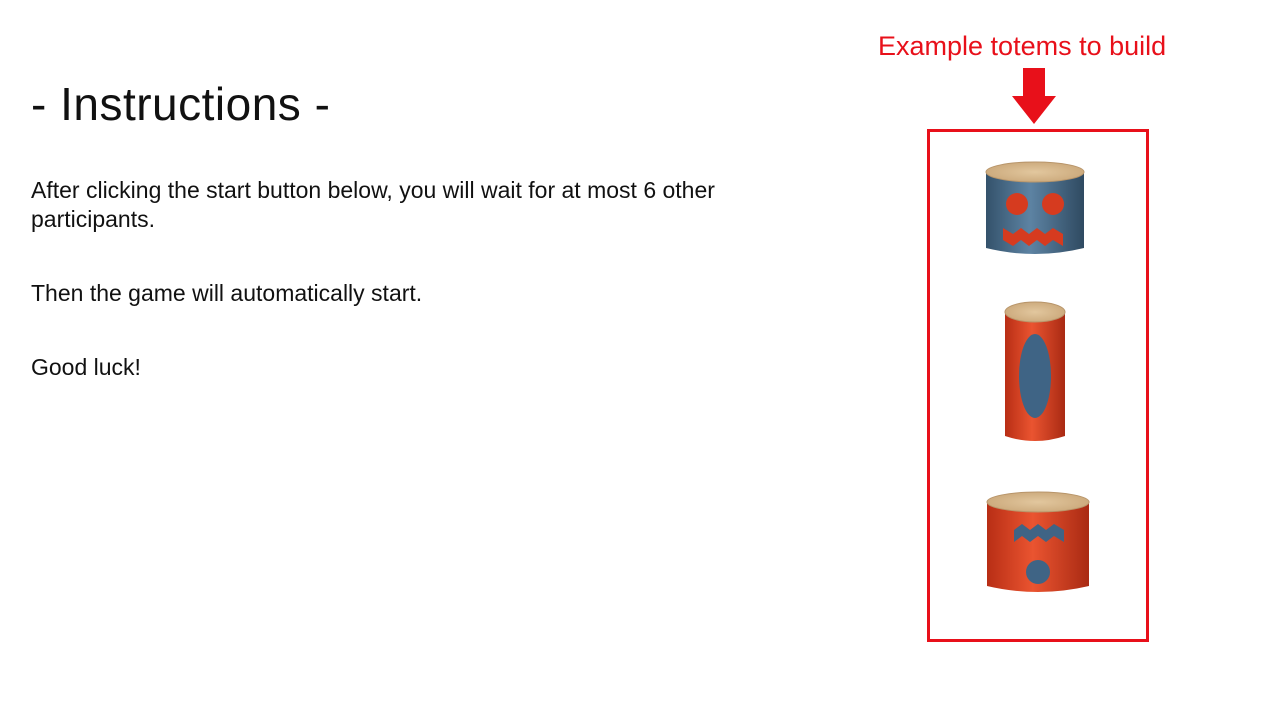 The width and height of the screenshot is (1280, 720). What do you see at coordinates (86, 367) in the screenshot?
I see `instruction-paragraph-luck: Good luck!` at bounding box center [86, 367].